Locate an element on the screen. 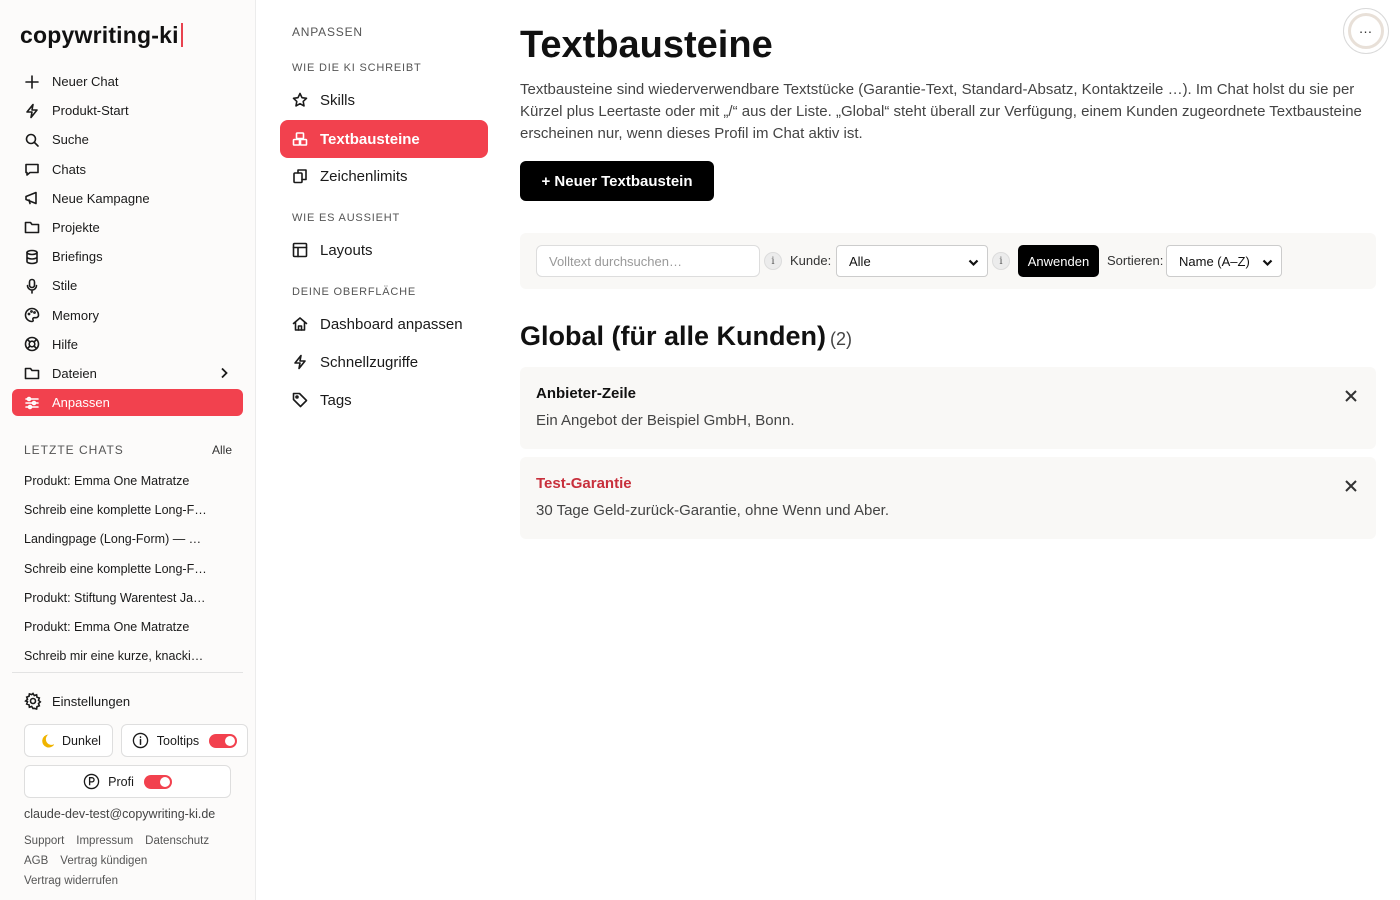  nav-label: Anpassen is located at coordinates (81, 403).